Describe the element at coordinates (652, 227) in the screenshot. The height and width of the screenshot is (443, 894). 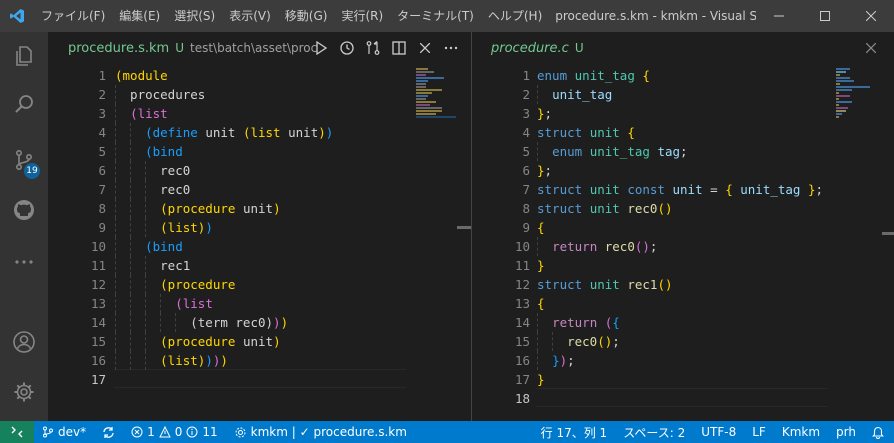
I see `code-line: 9{` at that location.